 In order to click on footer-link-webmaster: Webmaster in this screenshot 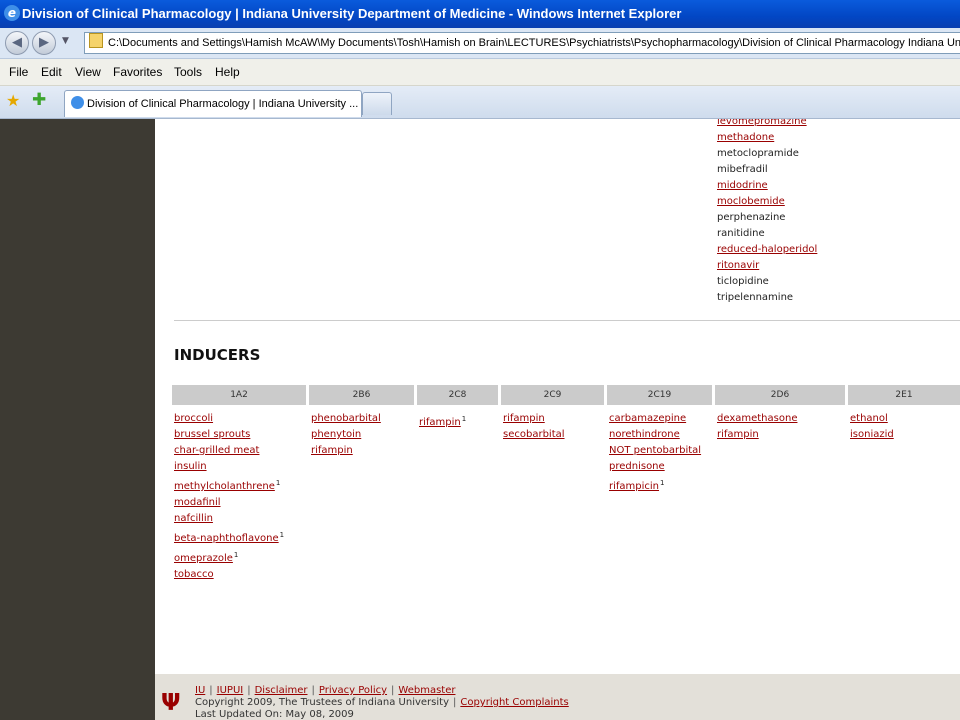, I will do `click(426, 690)`.